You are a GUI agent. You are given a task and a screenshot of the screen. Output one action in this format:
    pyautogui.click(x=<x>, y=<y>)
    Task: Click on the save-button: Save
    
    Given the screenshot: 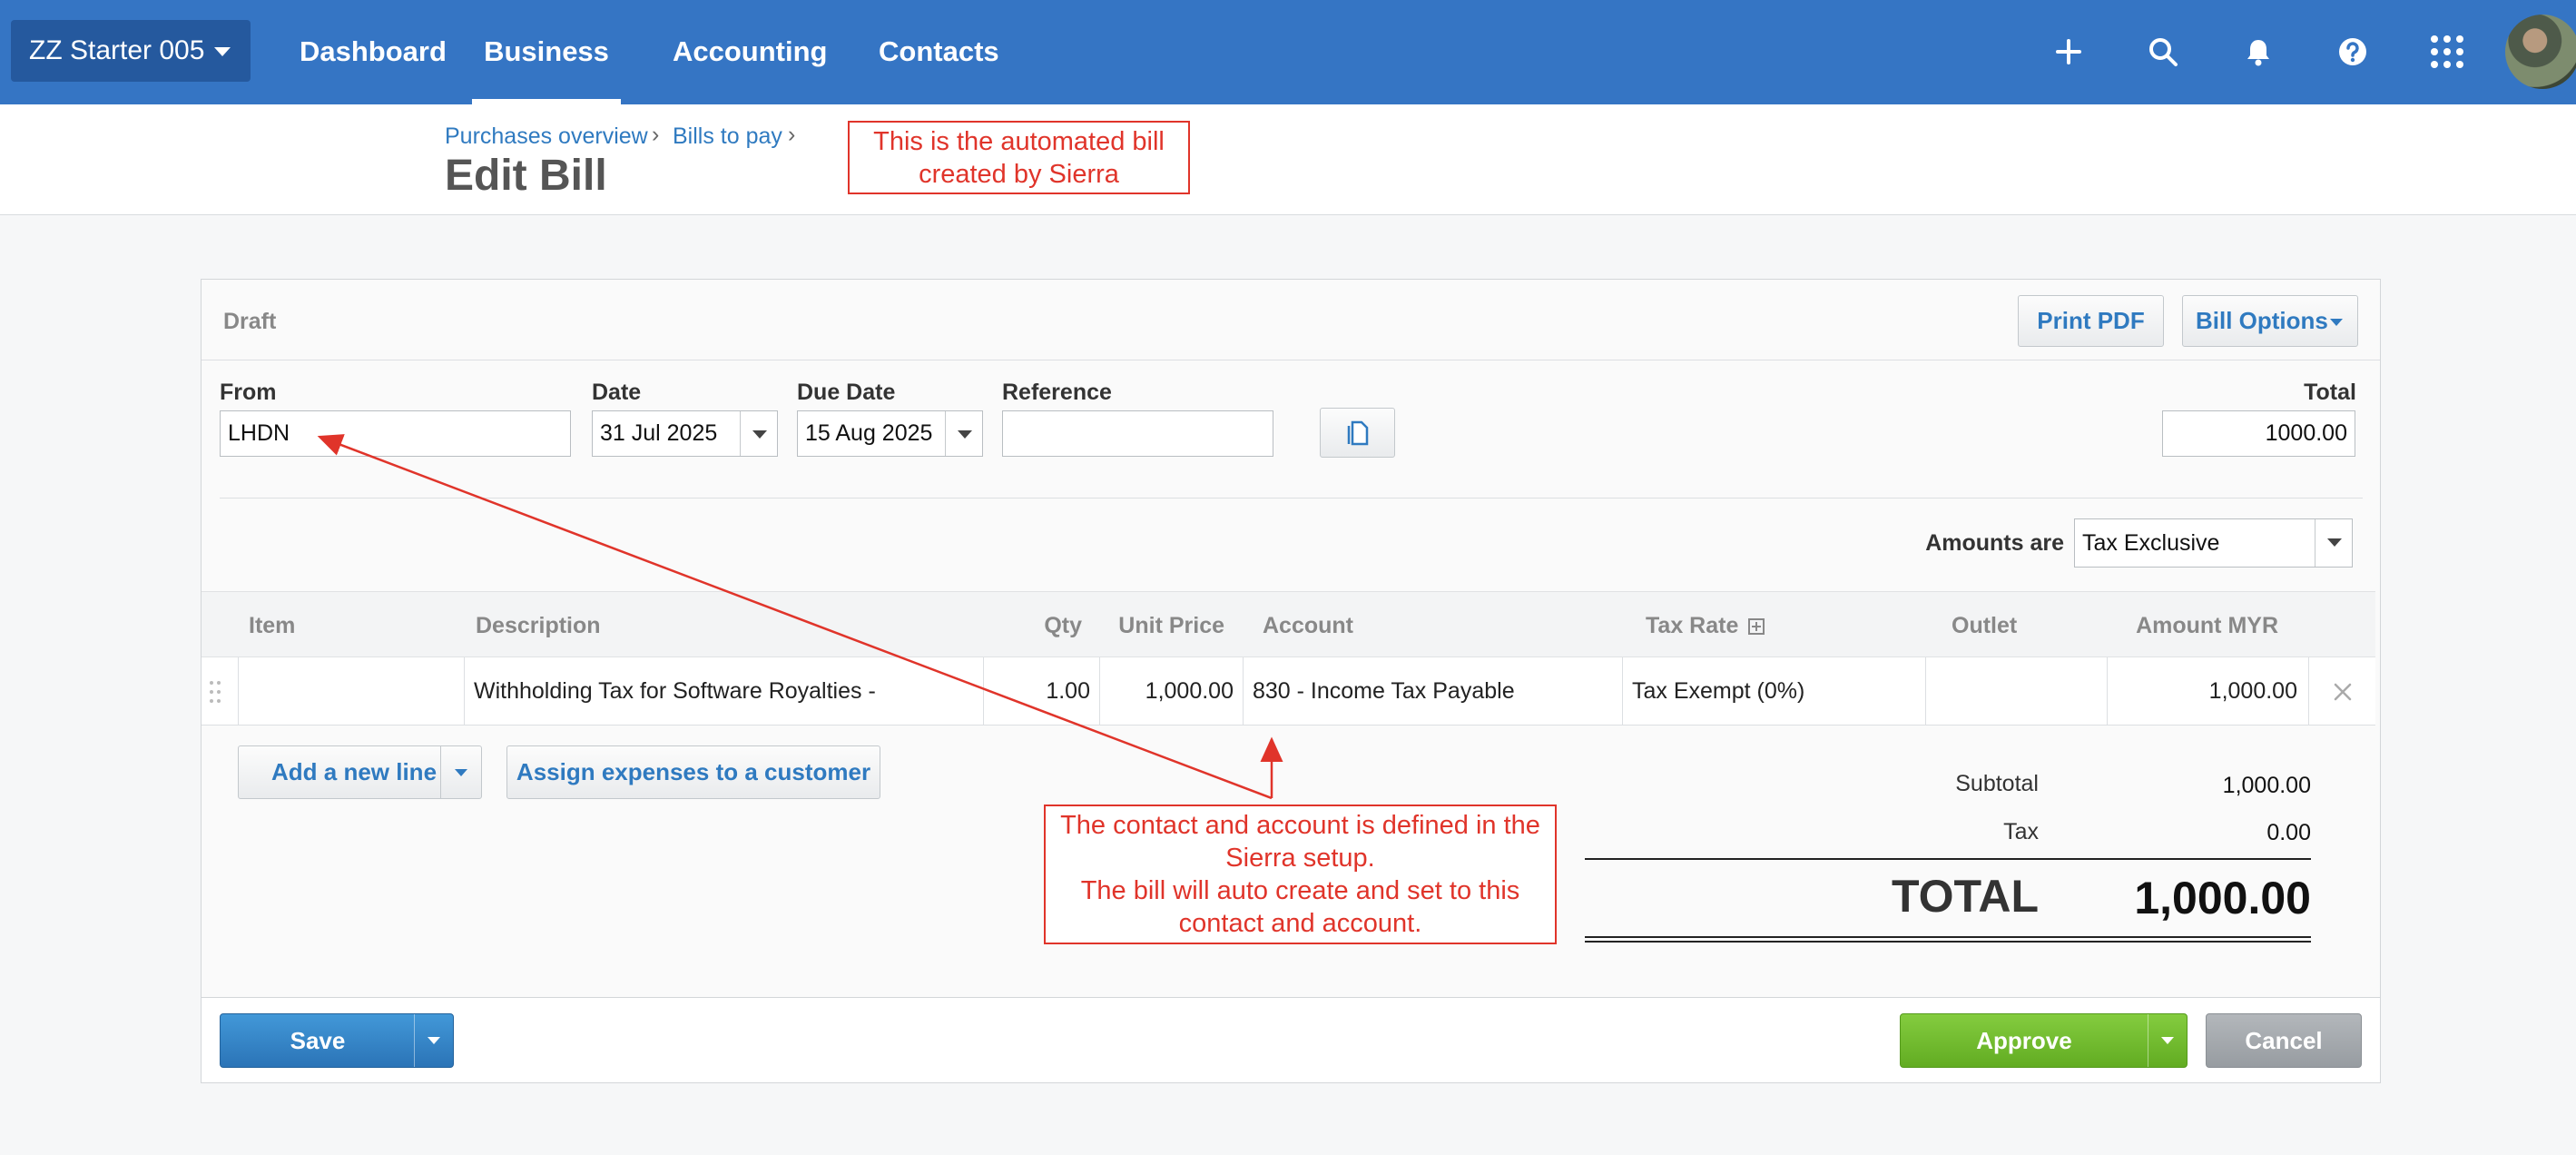 What is the action you would take?
    pyautogui.click(x=337, y=1040)
    